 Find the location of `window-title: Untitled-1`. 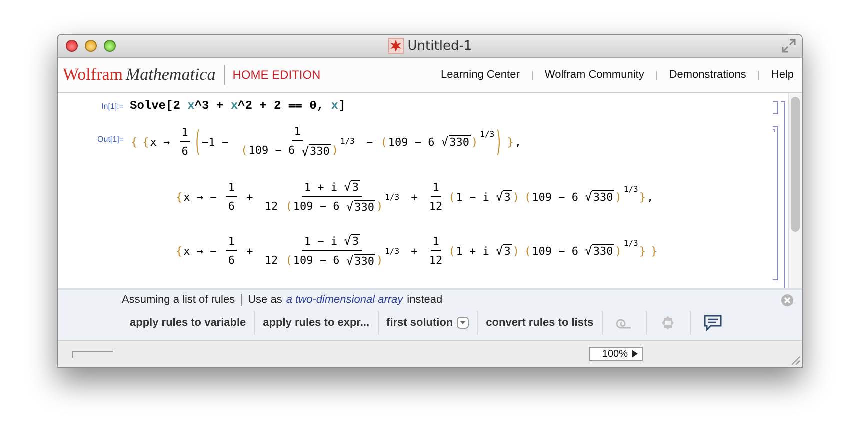

window-title: Untitled-1 is located at coordinates (440, 46).